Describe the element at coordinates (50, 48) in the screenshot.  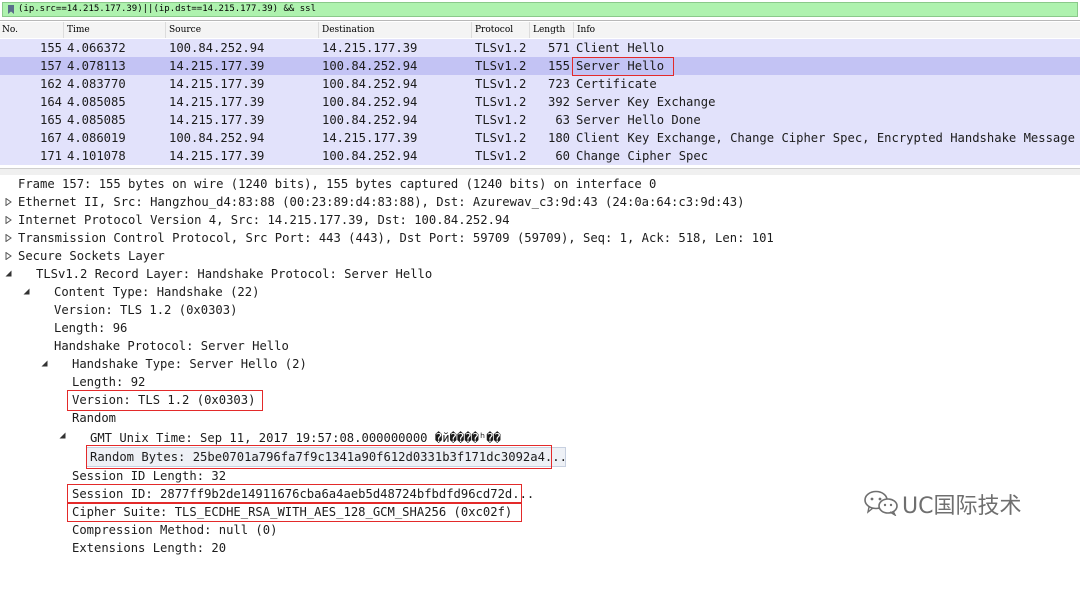
I see `packet-no: 155` at that location.